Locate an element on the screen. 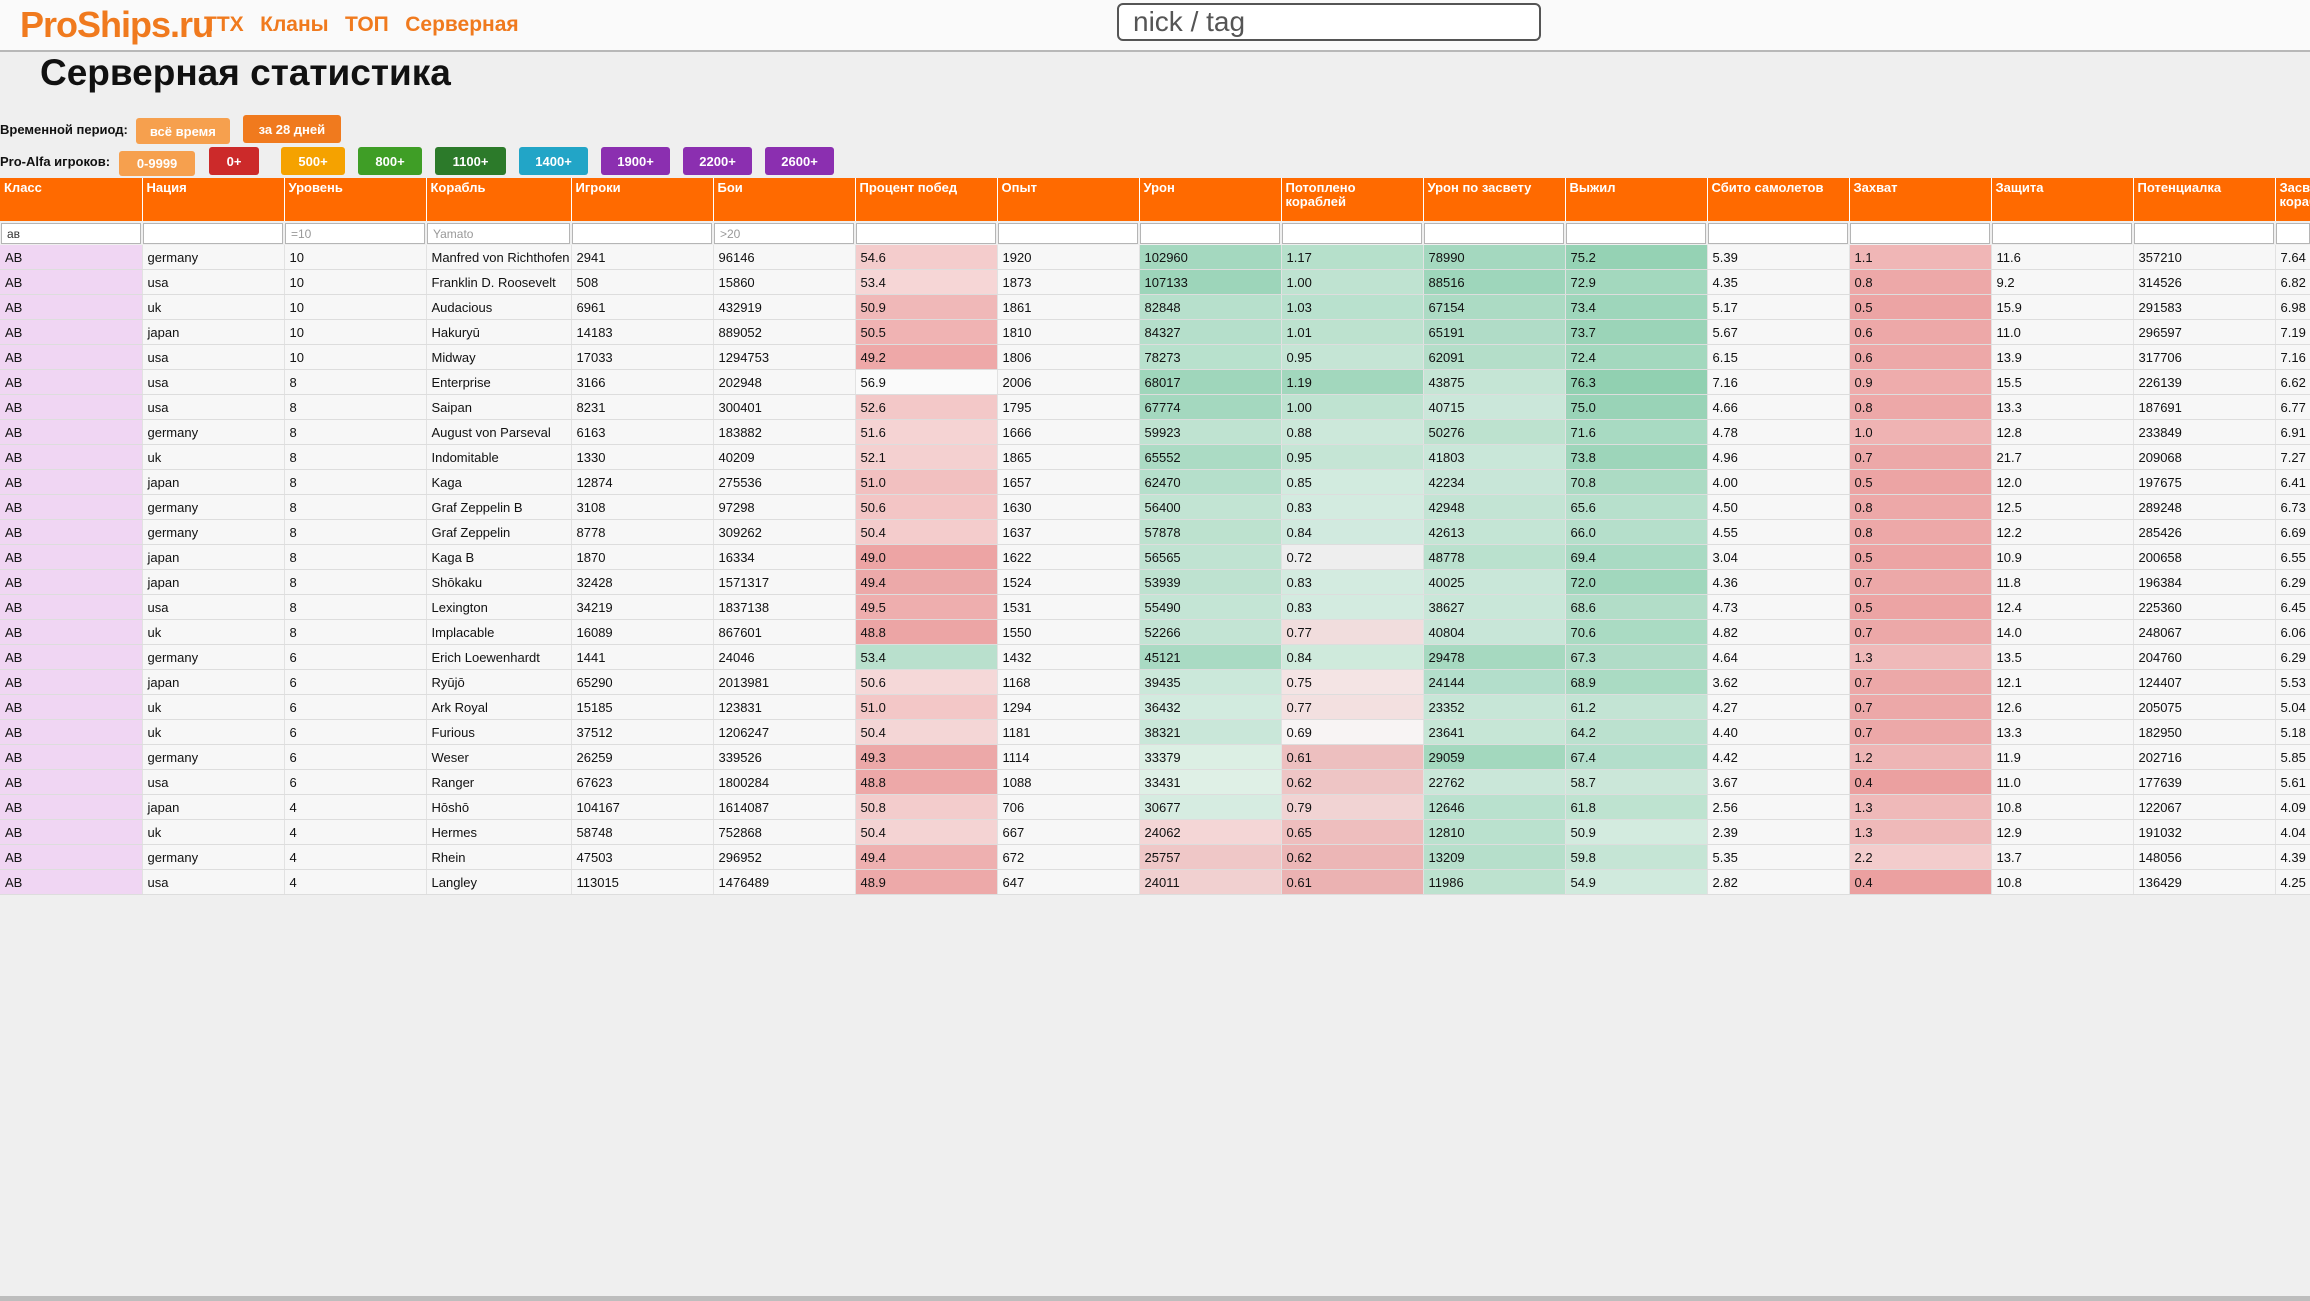 Image resolution: width=2310 pixels, height=1301 pixels. cell-ship: Weser is located at coordinates (499, 757).